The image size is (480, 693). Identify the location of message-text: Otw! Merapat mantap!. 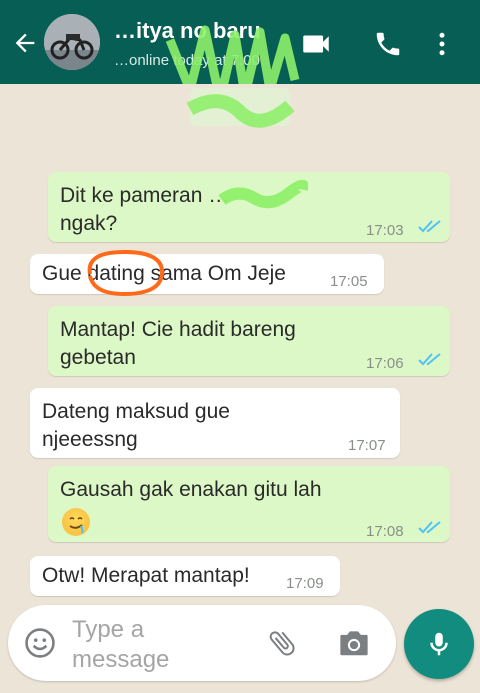
(146, 575).